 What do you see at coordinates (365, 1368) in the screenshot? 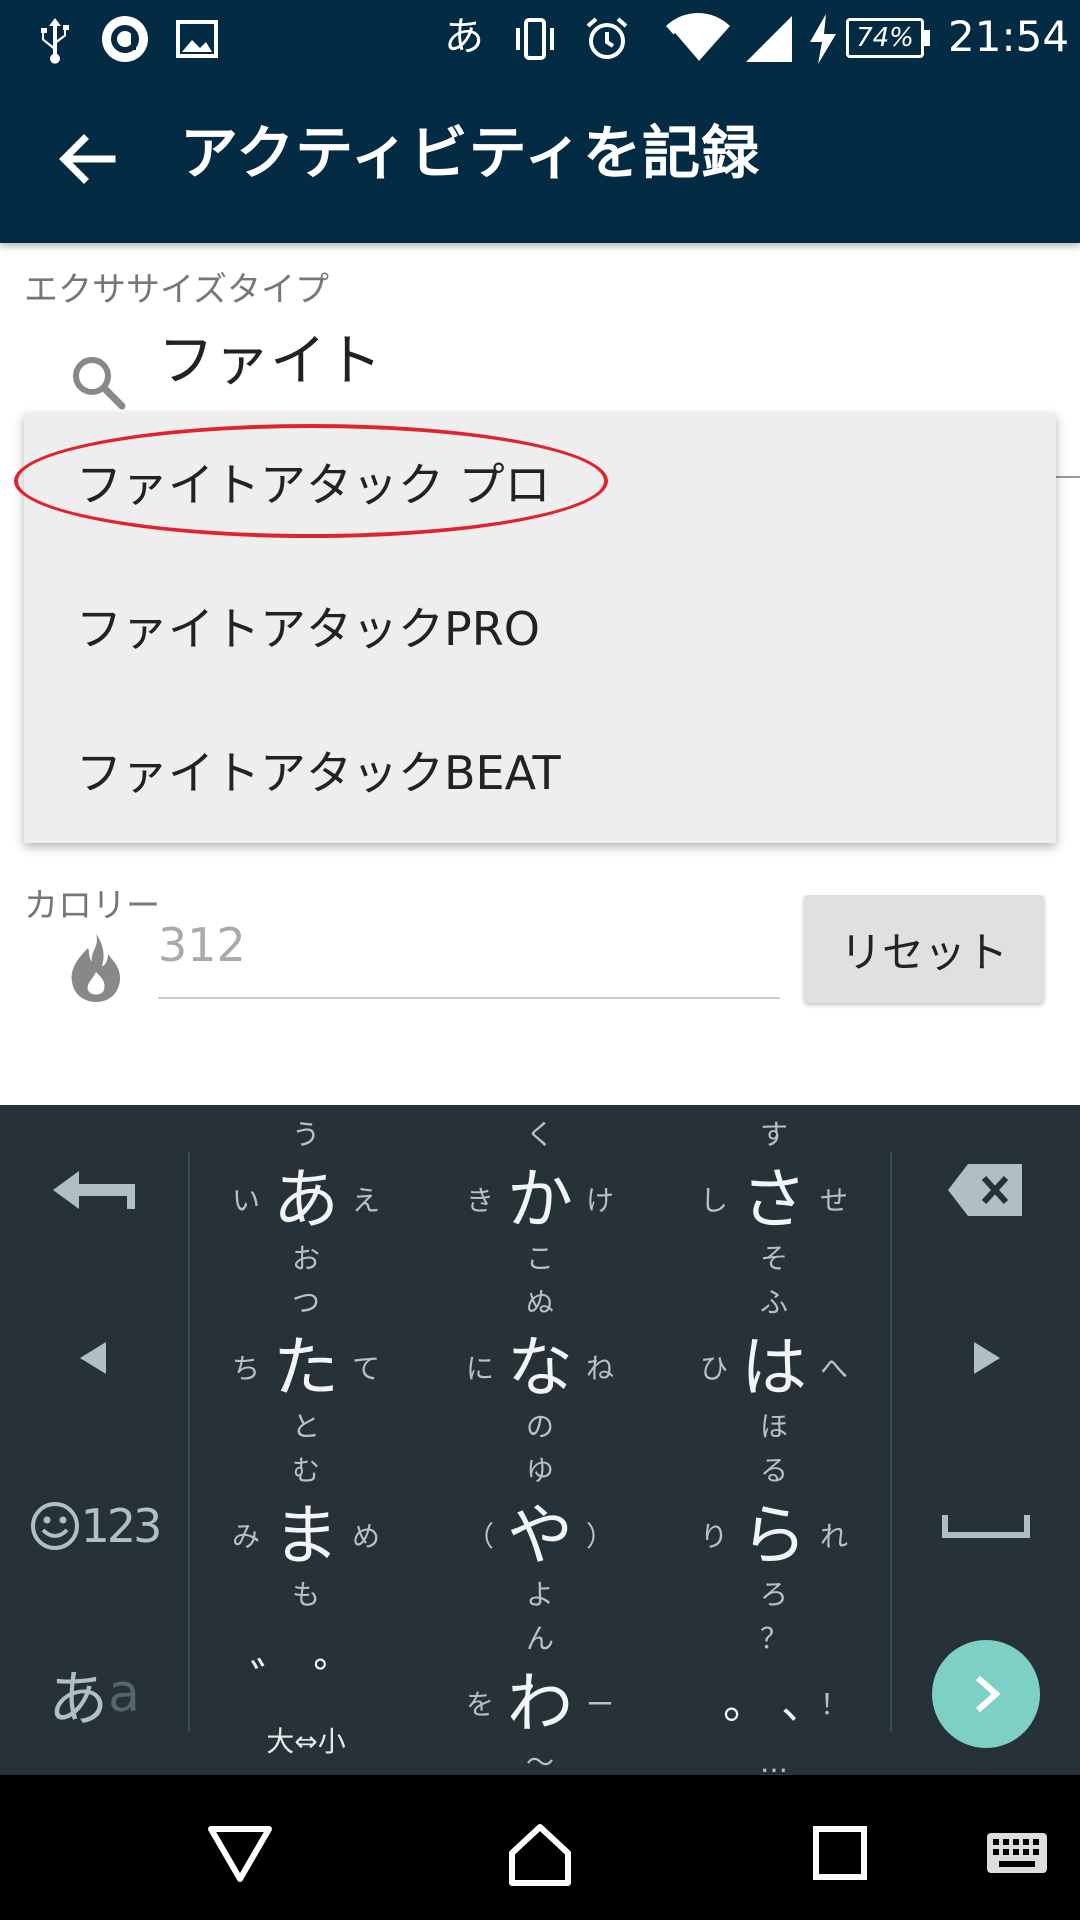
I see `flick-right: て` at bounding box center [365, 1368].